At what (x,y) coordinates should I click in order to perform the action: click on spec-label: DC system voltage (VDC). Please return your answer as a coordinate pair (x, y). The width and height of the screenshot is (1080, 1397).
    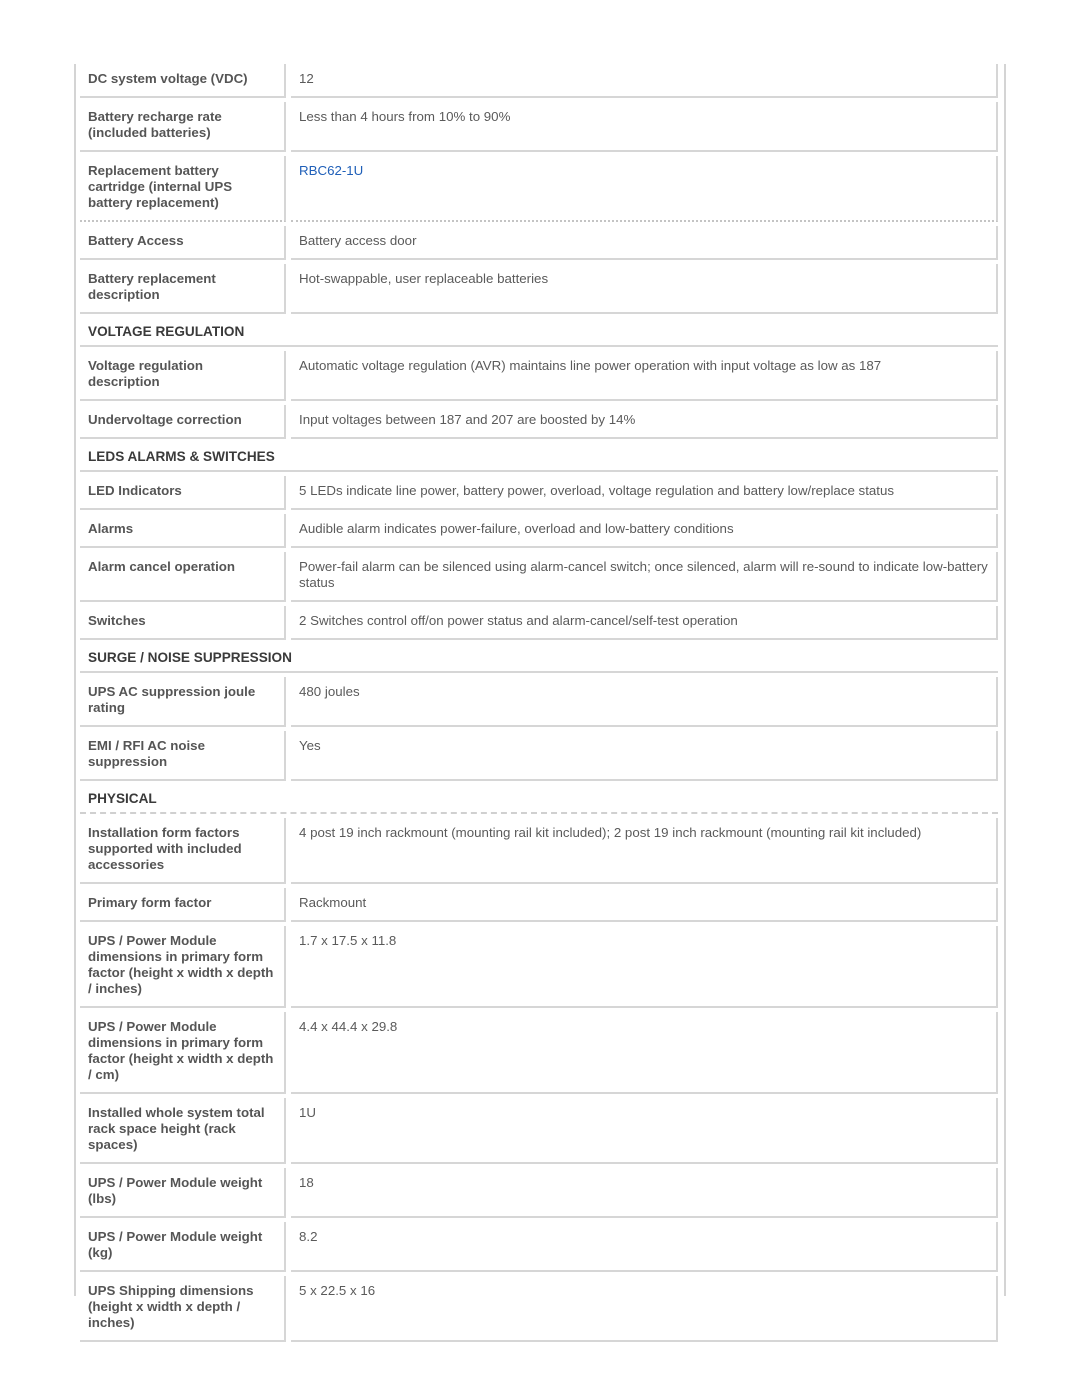
    Looking at the image, I should click on (183, 81).